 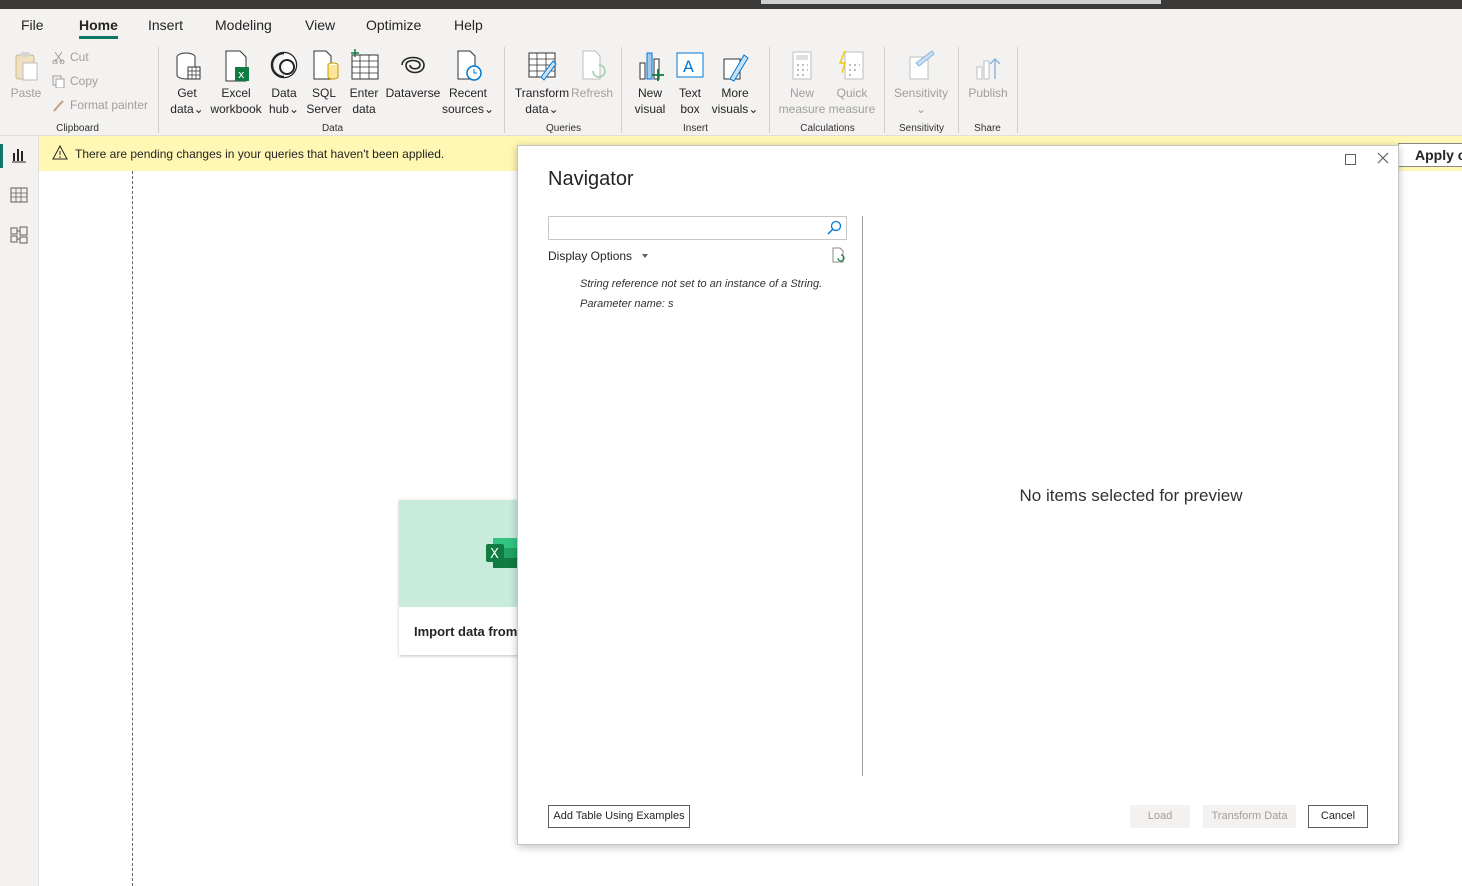 What do you see at coordinates (1, 156) in the screenshot?
I see `active-view-indicator` at bounding box center [1, 156].